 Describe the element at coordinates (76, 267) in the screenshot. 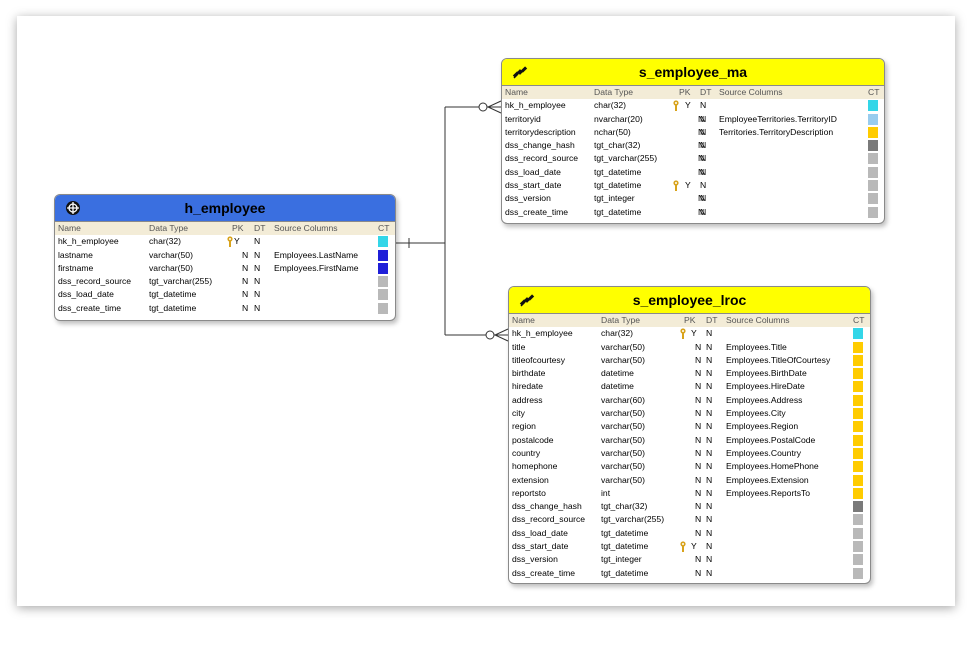

I see `column-name: firstname` at that location.